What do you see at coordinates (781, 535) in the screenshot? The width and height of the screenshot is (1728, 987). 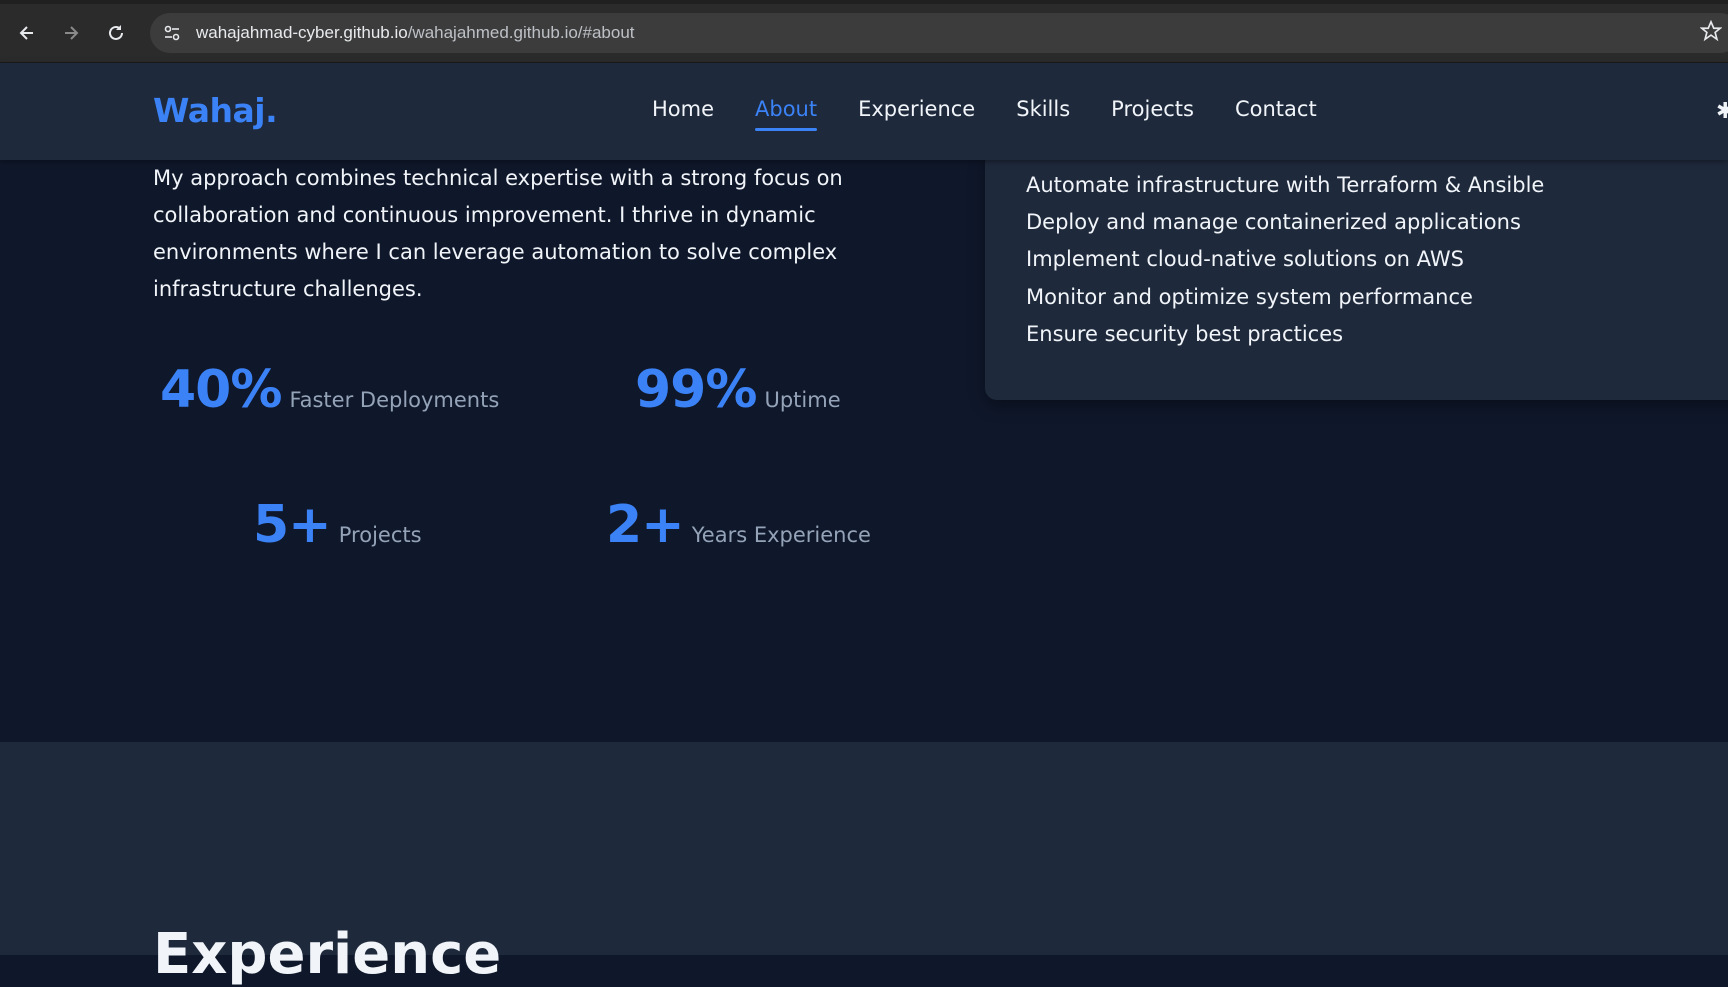 I see `stat-label: Years Experience` at bounding box center [781, 535].